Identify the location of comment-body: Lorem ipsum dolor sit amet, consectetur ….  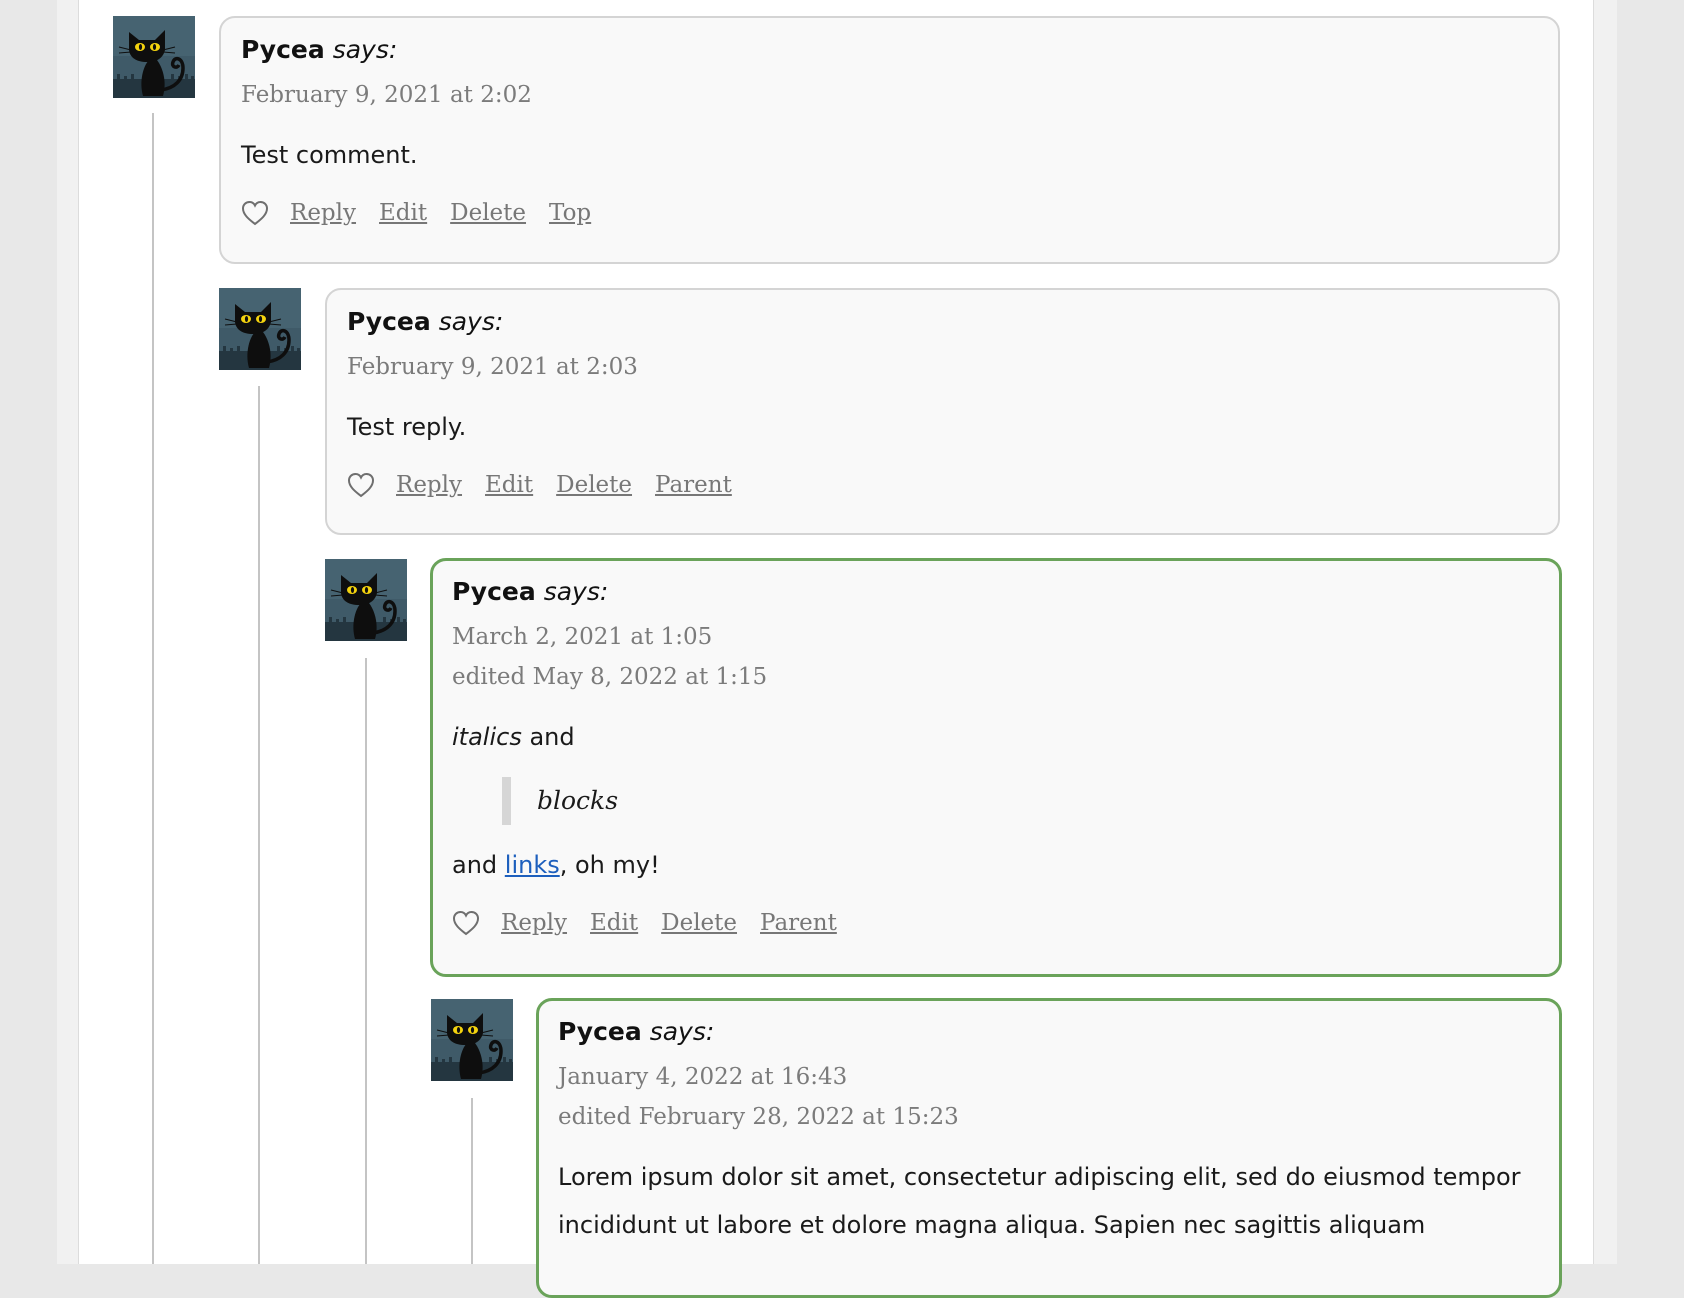
(1049, 1201).